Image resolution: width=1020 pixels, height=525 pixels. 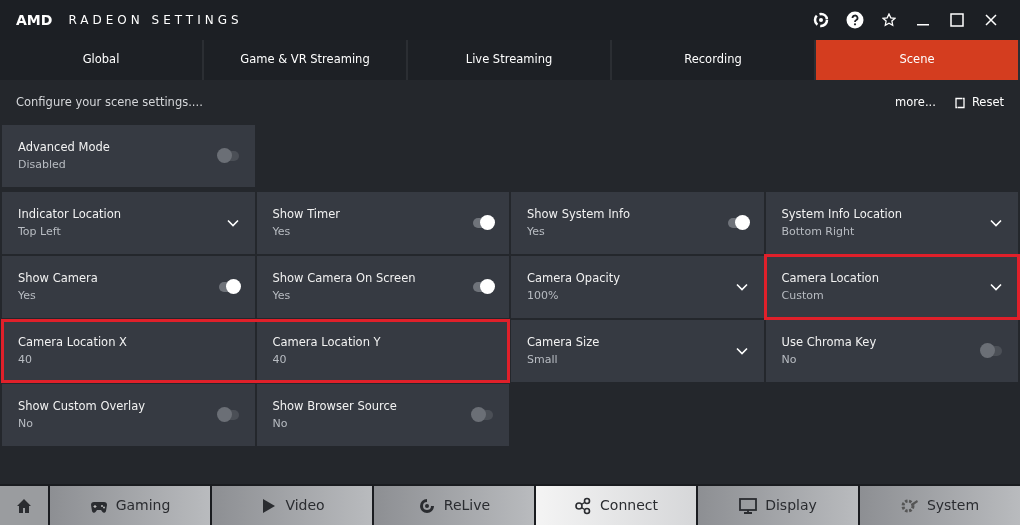 I want to click on setting-label: Show Camera, so click(x=58, y=278).